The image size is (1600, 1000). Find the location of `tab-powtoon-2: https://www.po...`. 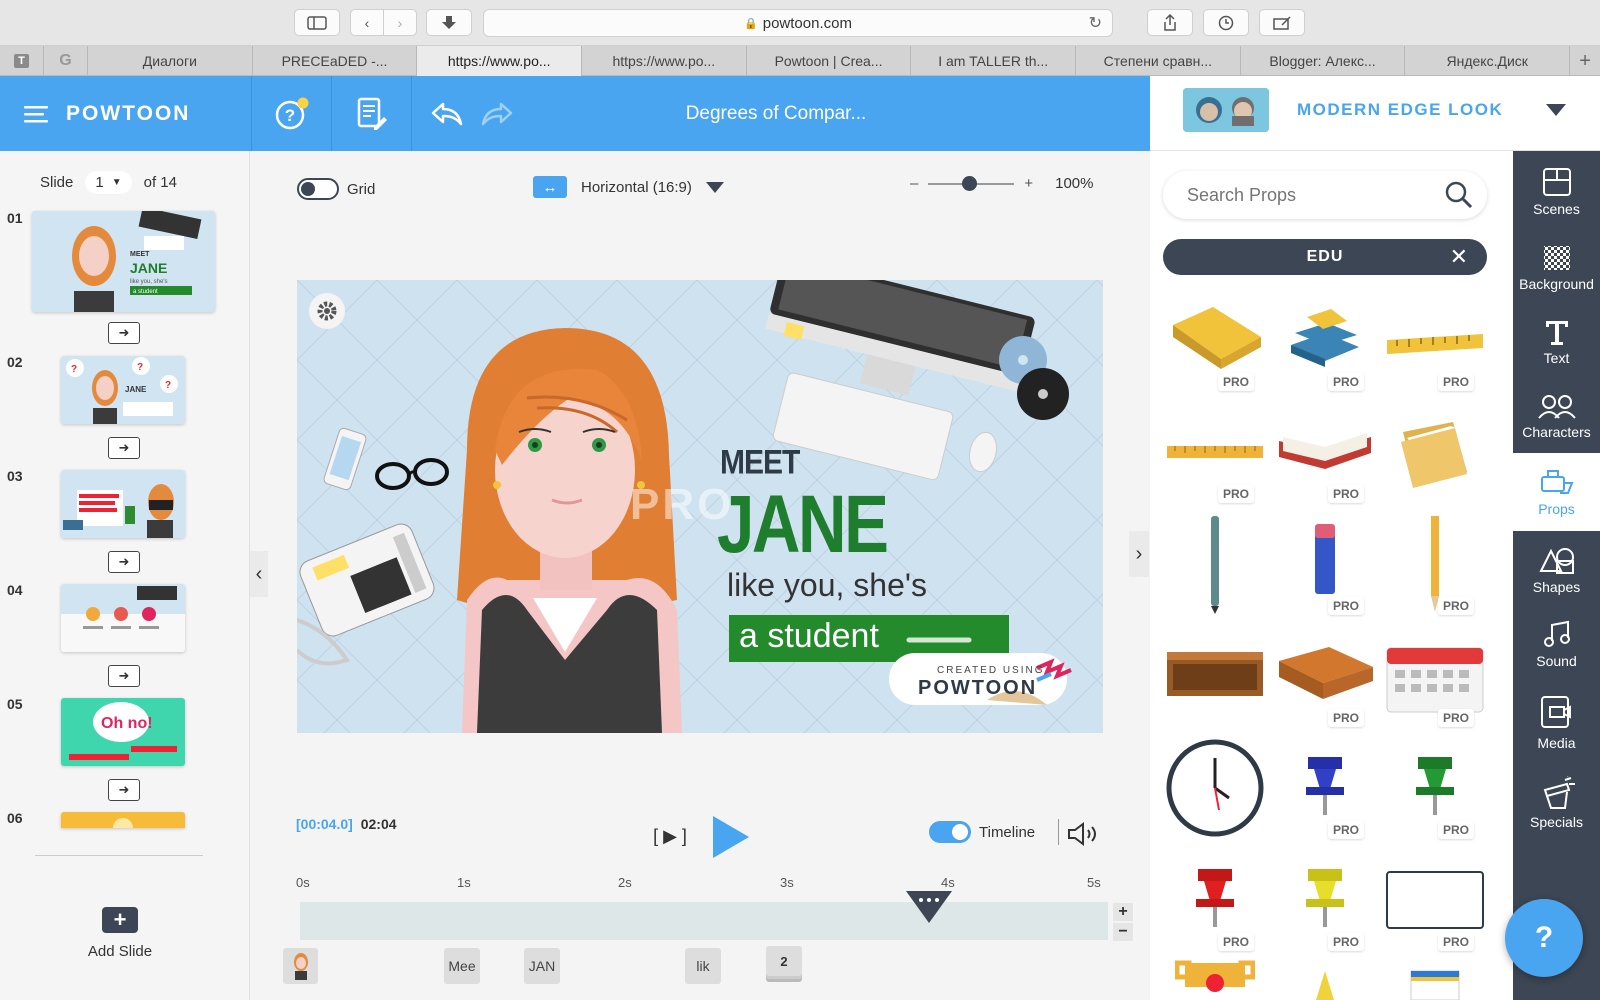

tab-powtoon-2: https://www.po... is located at coordinates (664, 61).